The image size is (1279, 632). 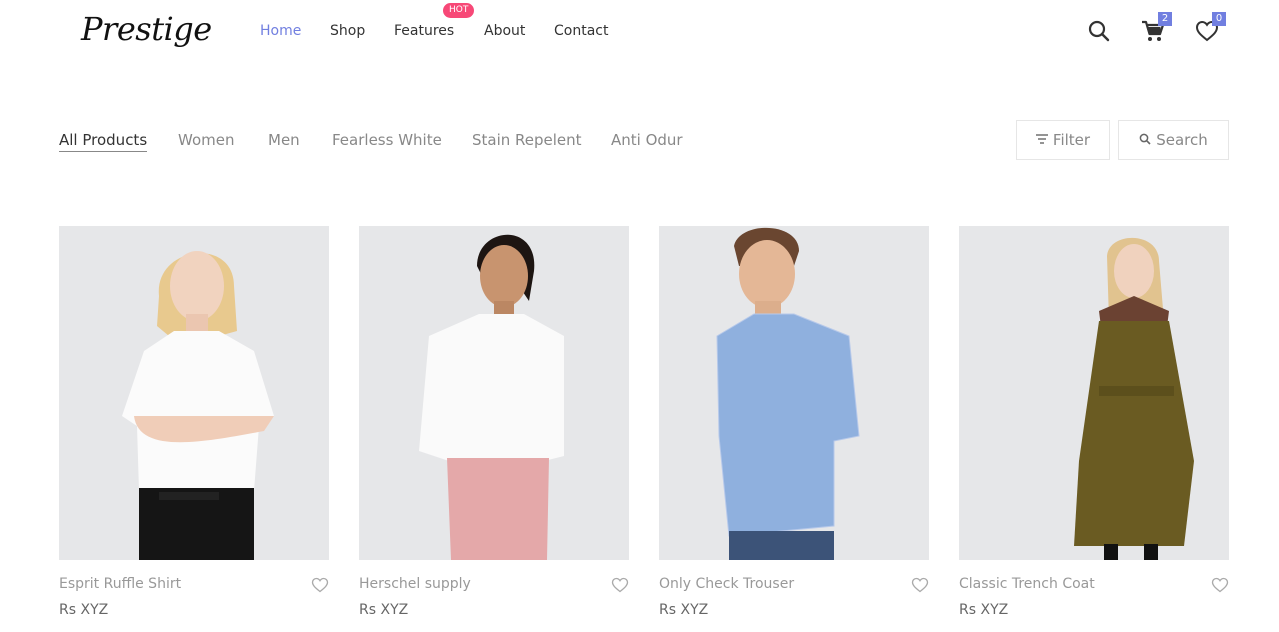 What do you see at coordinates (1041, 139) in the screenshot?
I see `filter-icon` at bounding box center [1041, 139].